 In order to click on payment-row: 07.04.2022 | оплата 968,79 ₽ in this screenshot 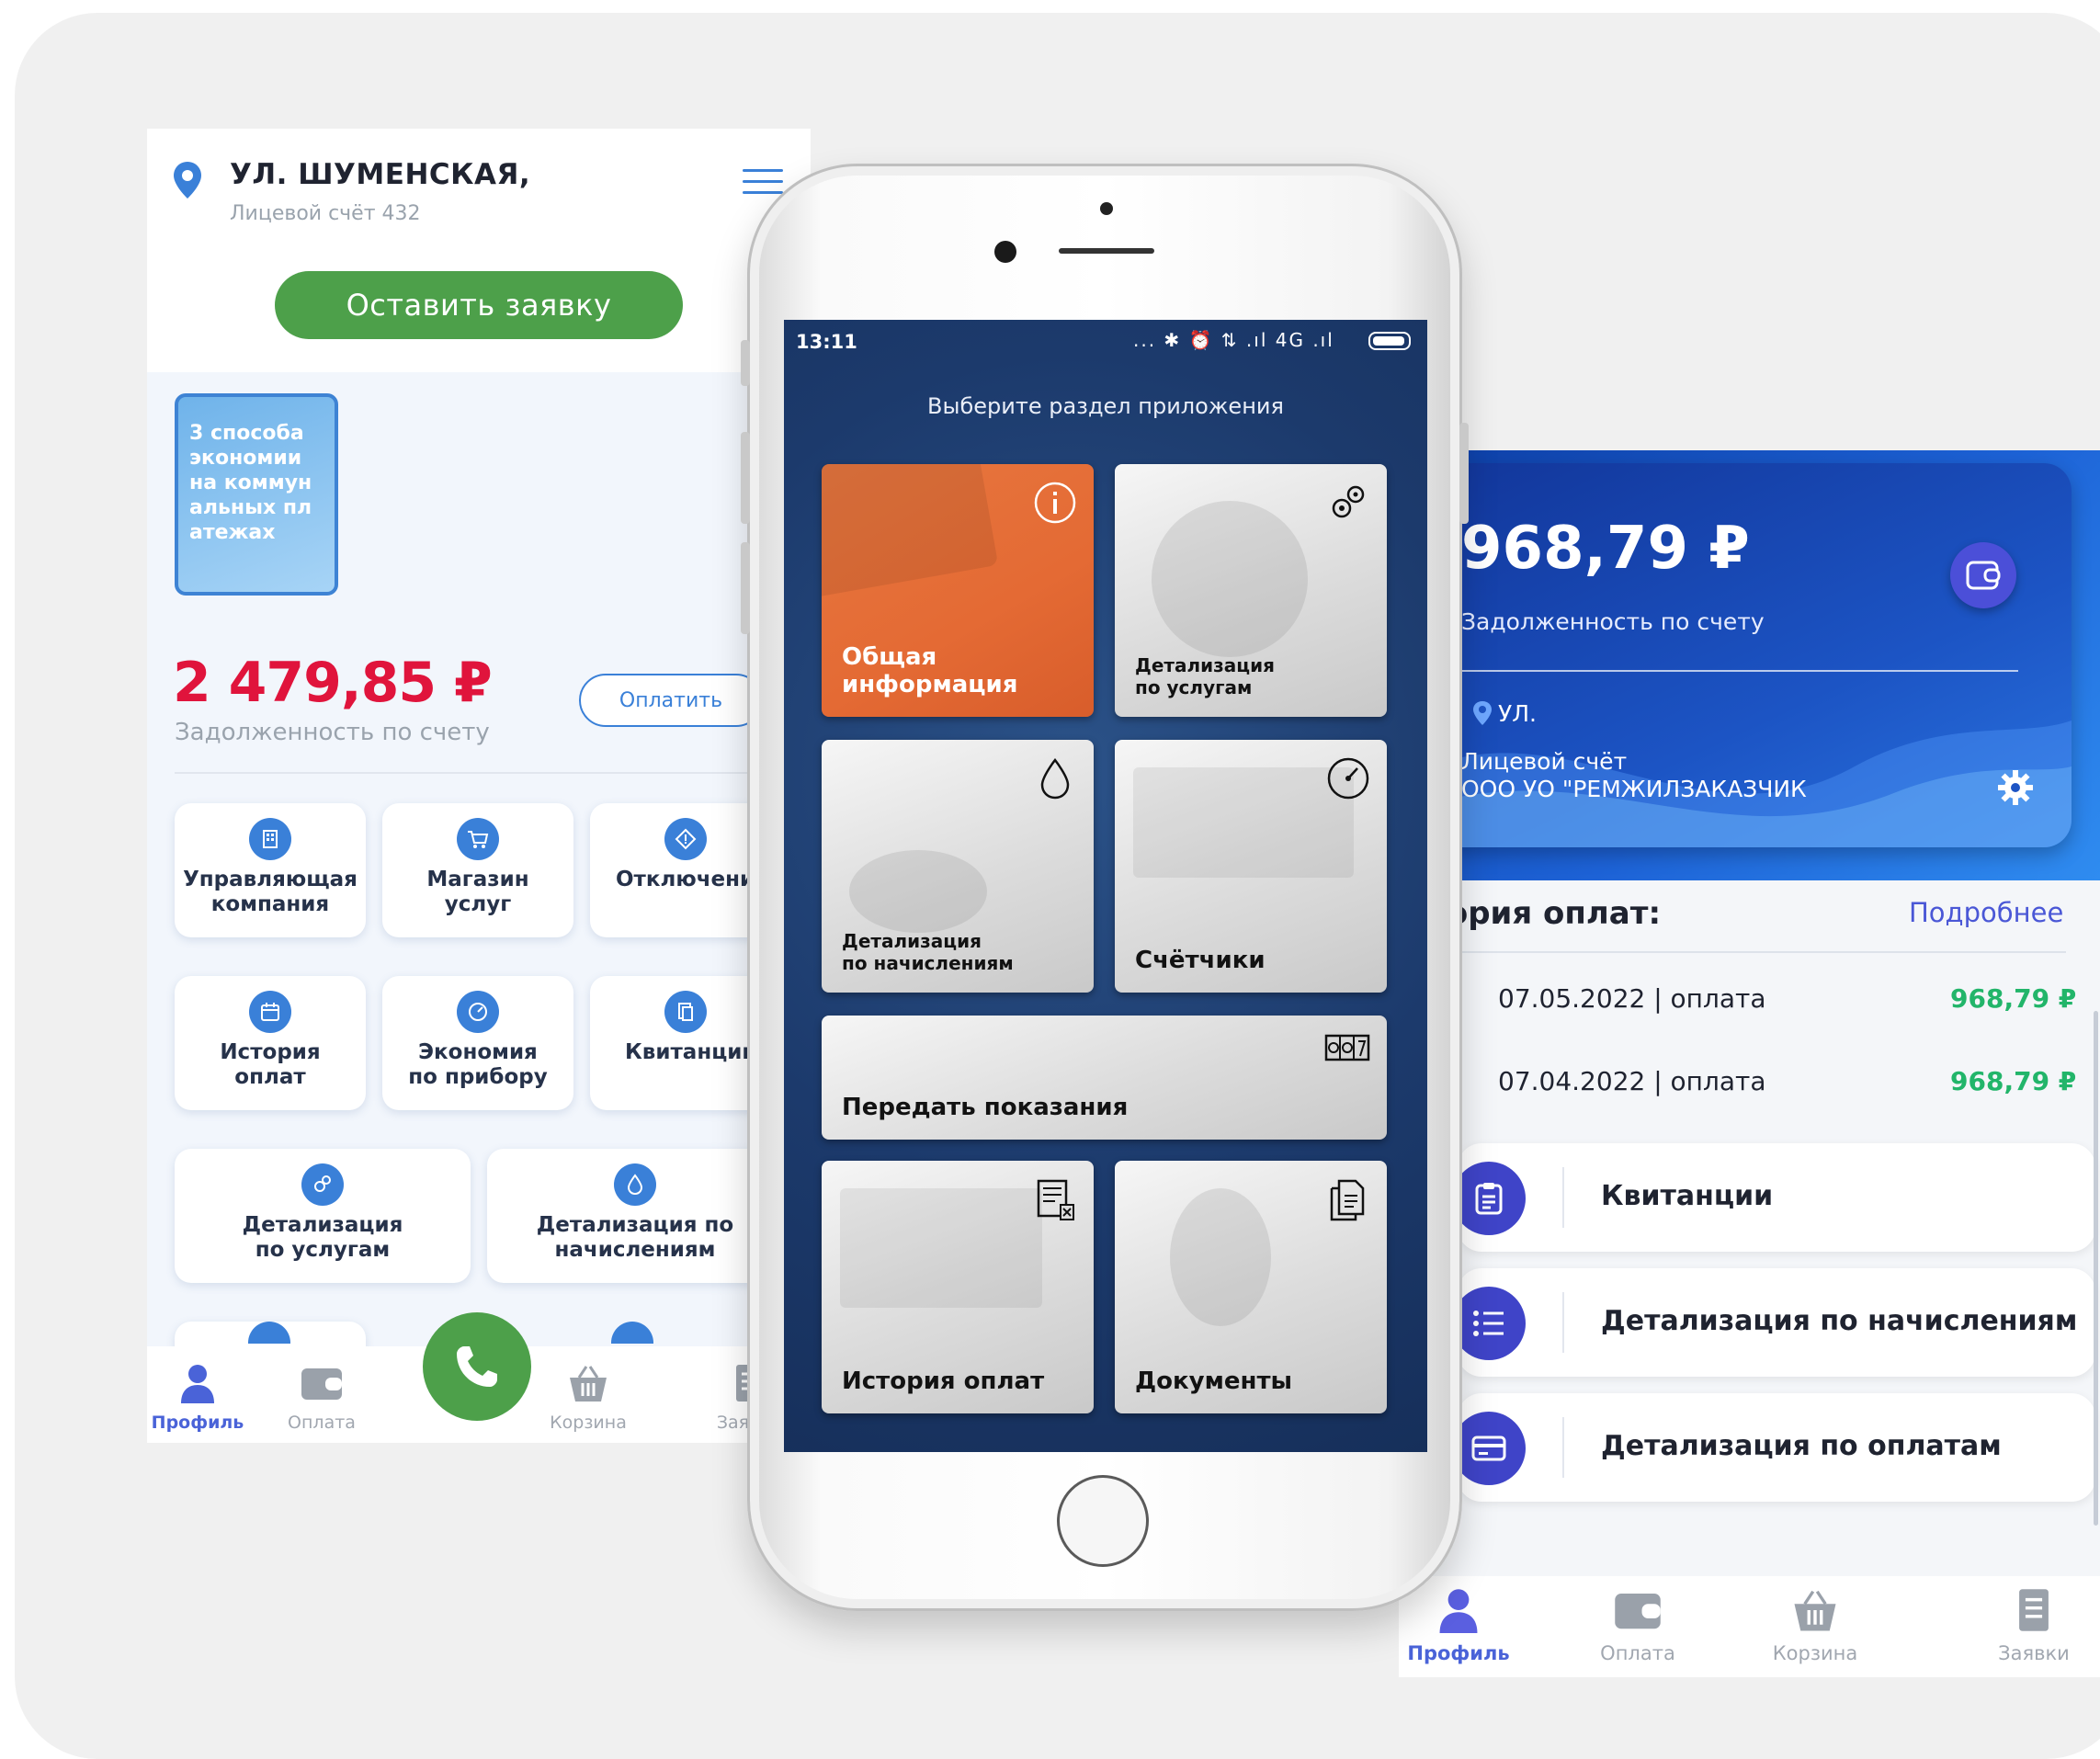, I will do `click(1749, 1080)`.